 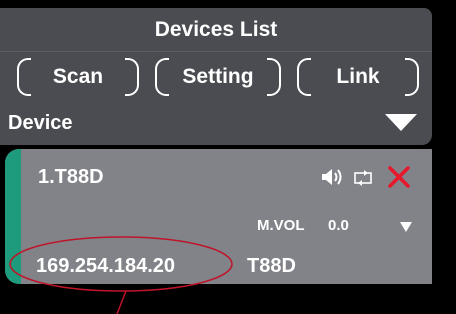 I want to click on highlight-ellipse, so click(x=121, y=264).